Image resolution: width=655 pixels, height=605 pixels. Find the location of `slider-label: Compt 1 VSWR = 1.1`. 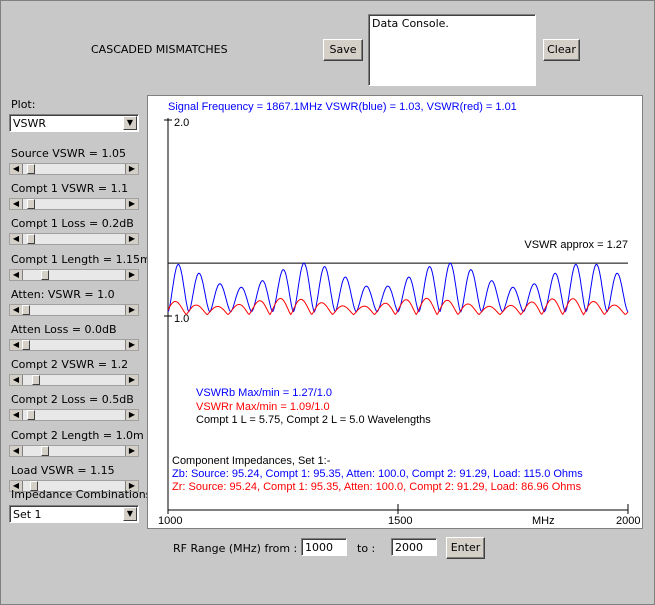

slider-label: Compt 1 VSWR = 1.1 is located at coordinates (70, 188).